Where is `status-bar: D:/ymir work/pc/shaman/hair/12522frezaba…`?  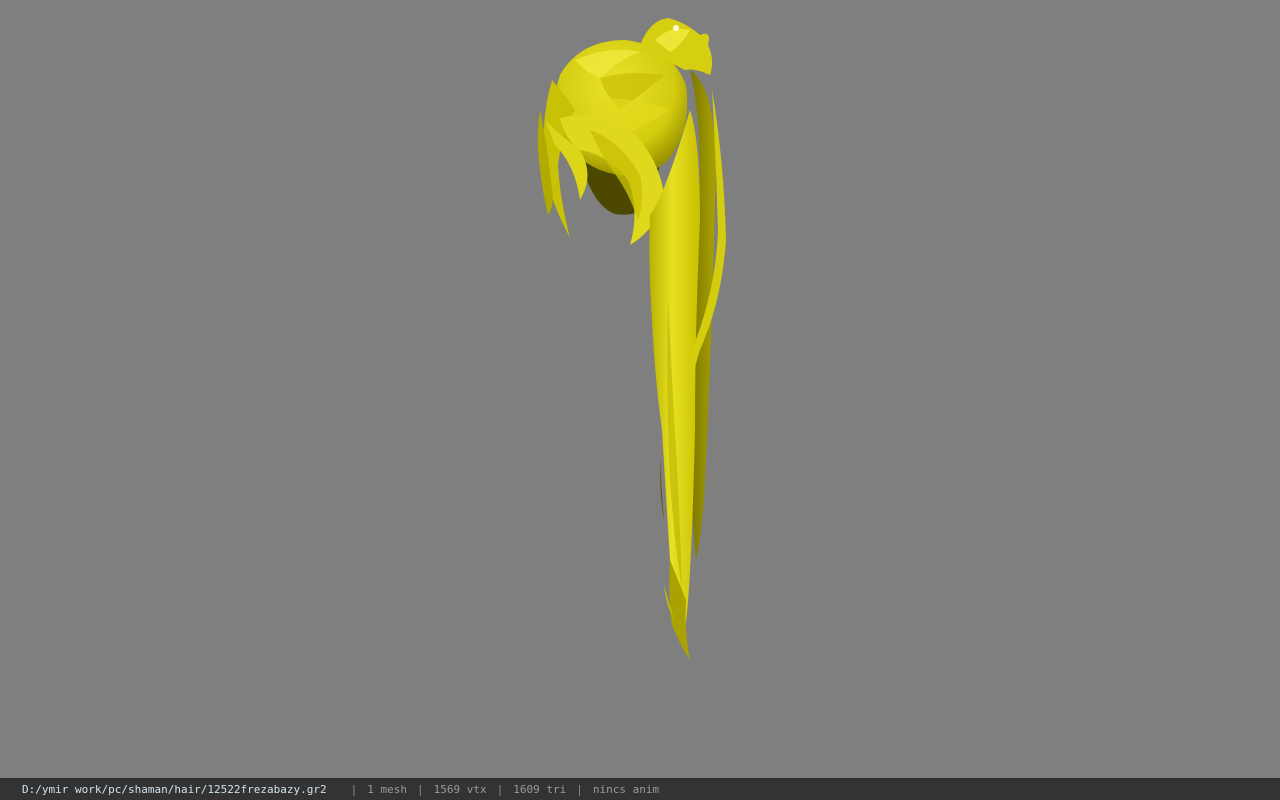 status-bar: D:/ymir work/pc/shaman/hair/12522frezaba… is located at coordinates (640, 789).